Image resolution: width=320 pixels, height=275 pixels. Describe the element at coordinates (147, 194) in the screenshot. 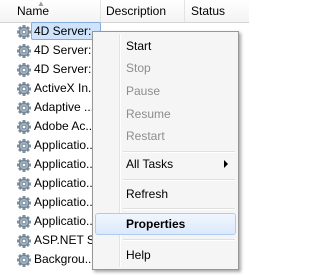

I see `menu-item-refresh-label: Refresh` at that location.